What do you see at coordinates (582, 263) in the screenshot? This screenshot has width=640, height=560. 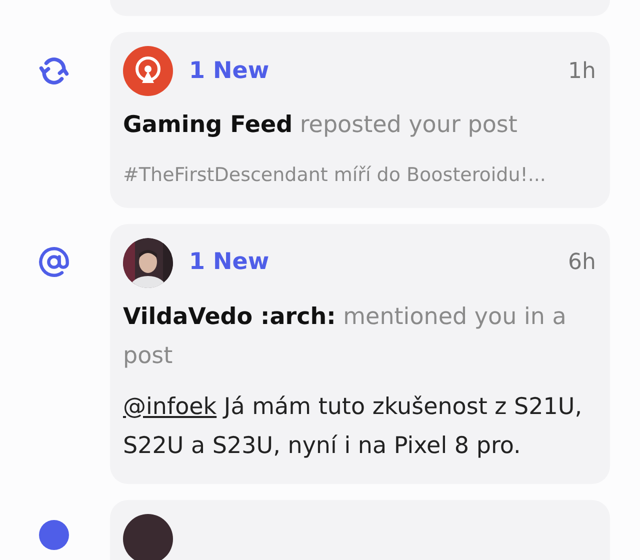 I see `time-ago: 6h` at bounding box center [582, 263].